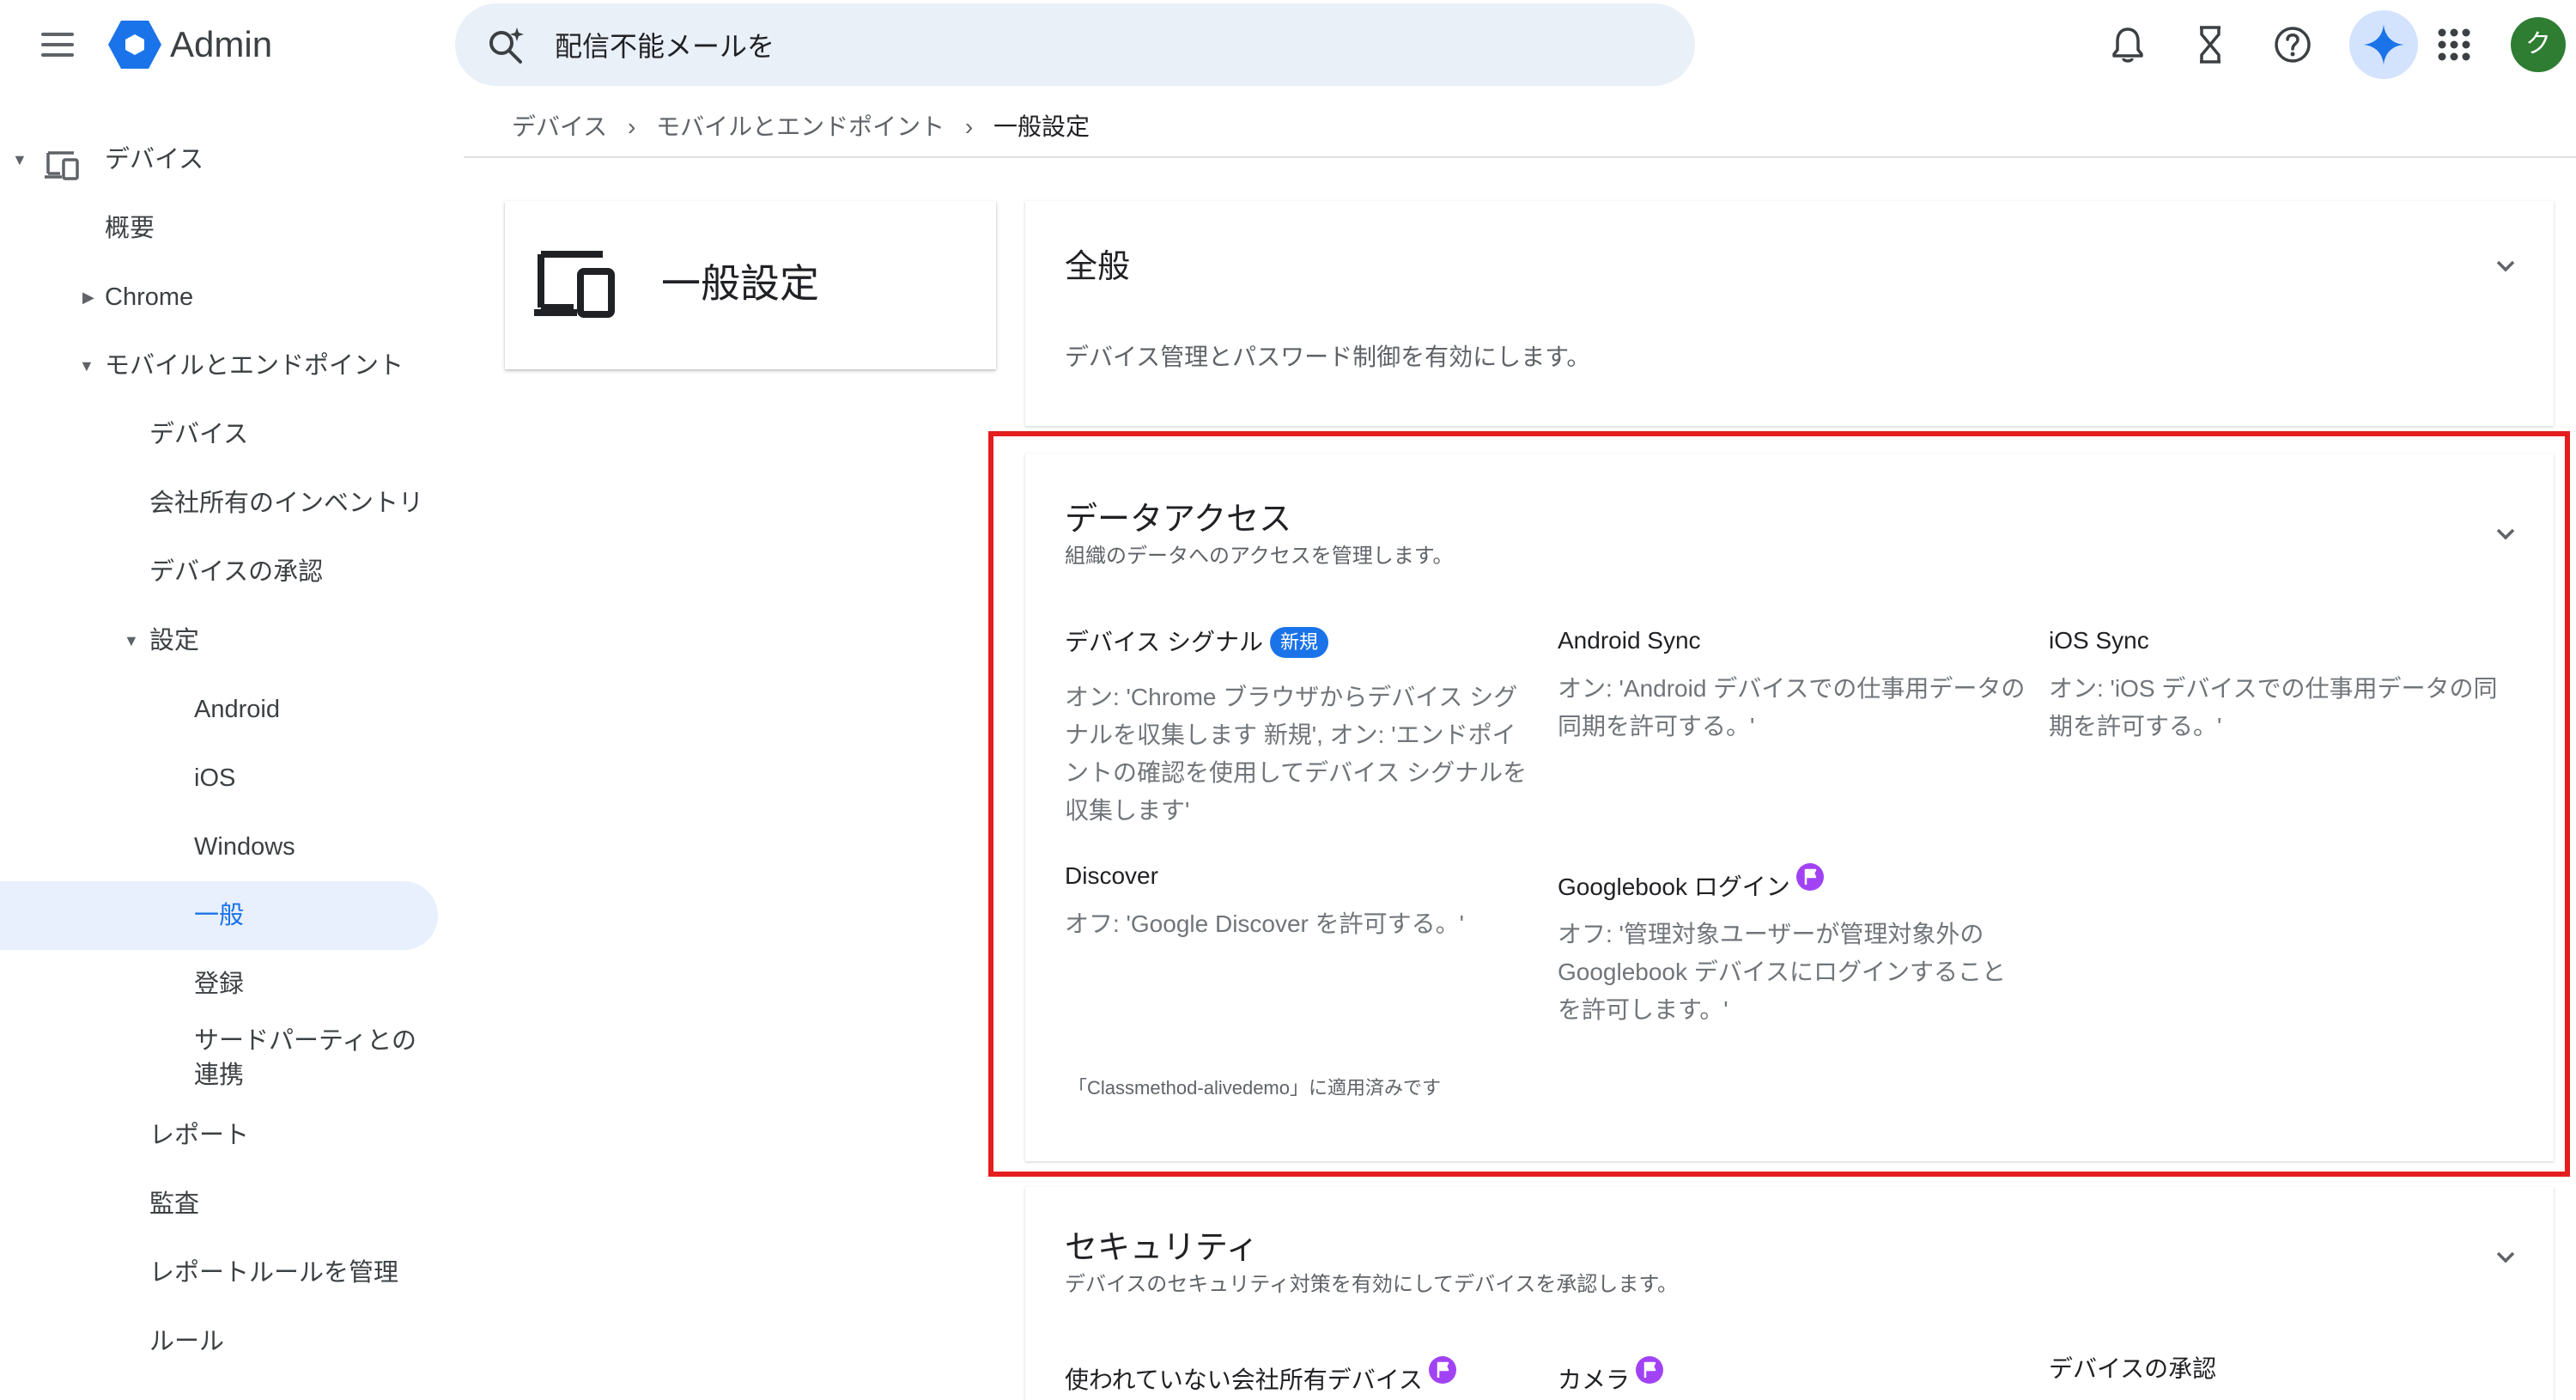  I want to click on setting-unused-devices: 使われていない会社所有デバイス, so click(1261, 1376).